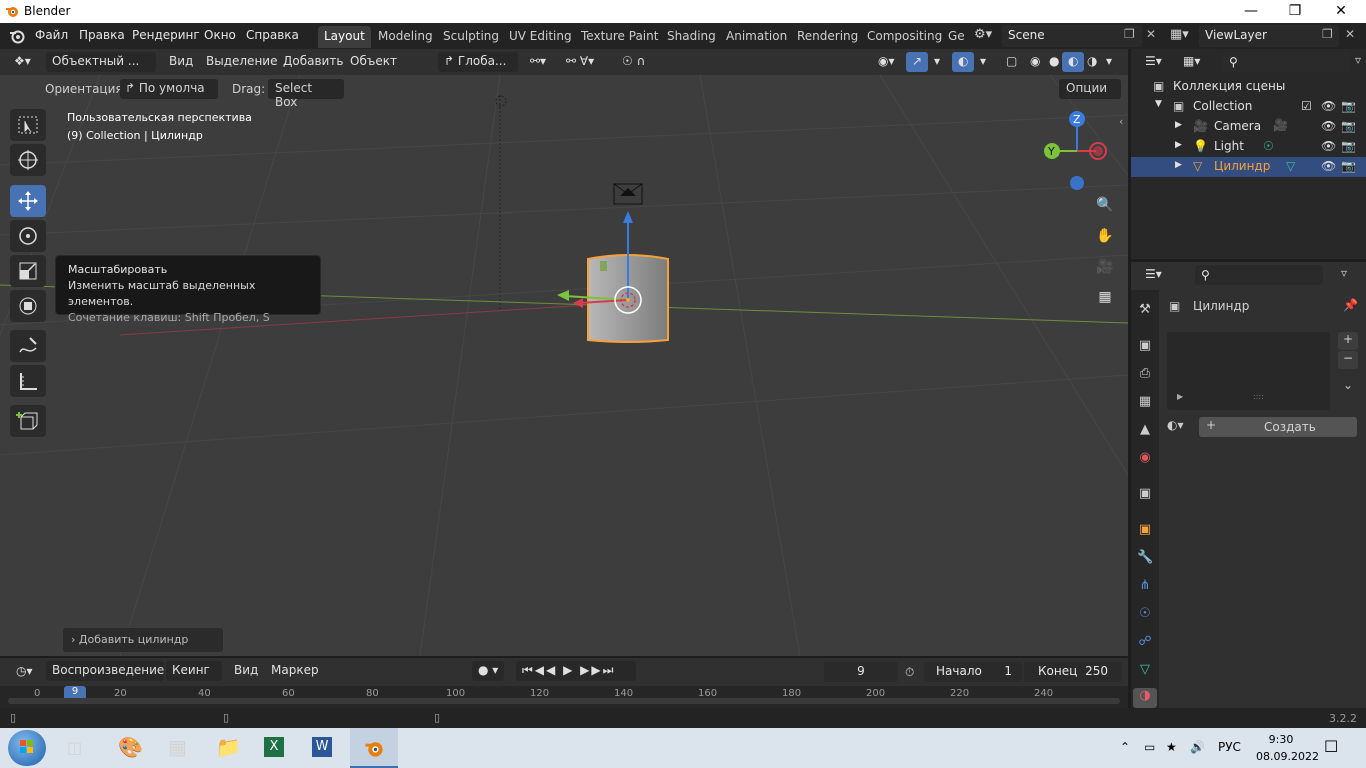 The height and width of the screenshot is (768, 1366). What do you see at coordinates (1248, 371) in the screenshot?
I see `material-slots-list: ▶ ::::` at bounding box center [1248, 371].